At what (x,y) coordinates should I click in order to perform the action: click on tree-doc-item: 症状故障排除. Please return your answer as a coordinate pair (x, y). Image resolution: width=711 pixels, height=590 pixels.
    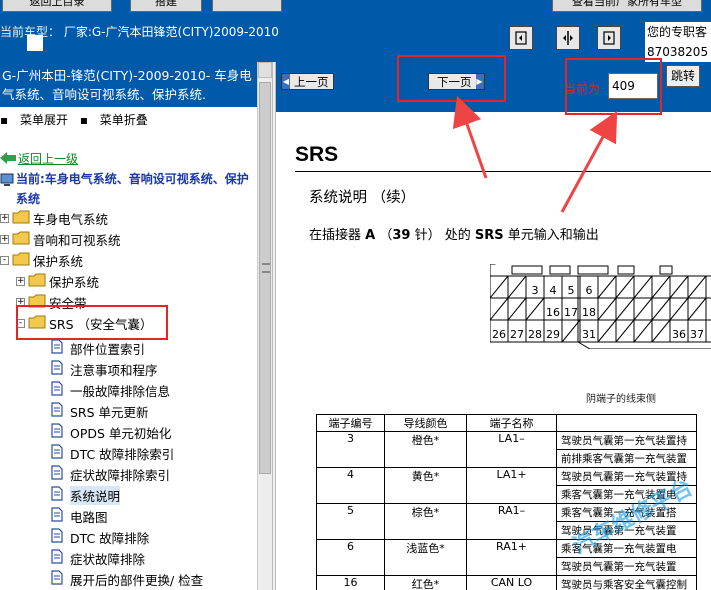
    Looking at the image, I should click on (97, 558).